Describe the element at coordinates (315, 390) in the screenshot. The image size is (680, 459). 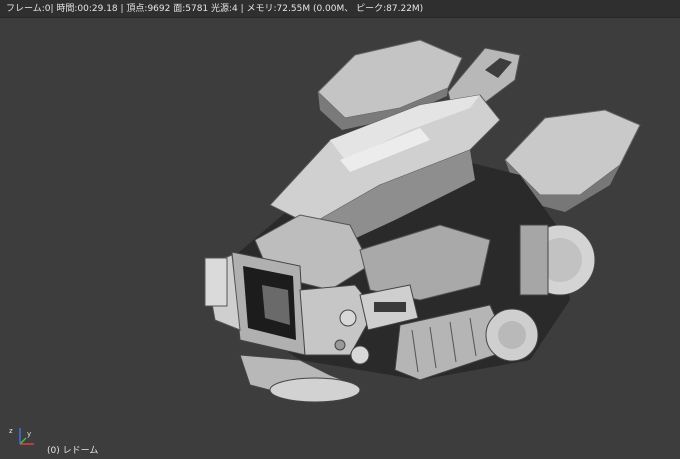
I see `chin-base` at that location.